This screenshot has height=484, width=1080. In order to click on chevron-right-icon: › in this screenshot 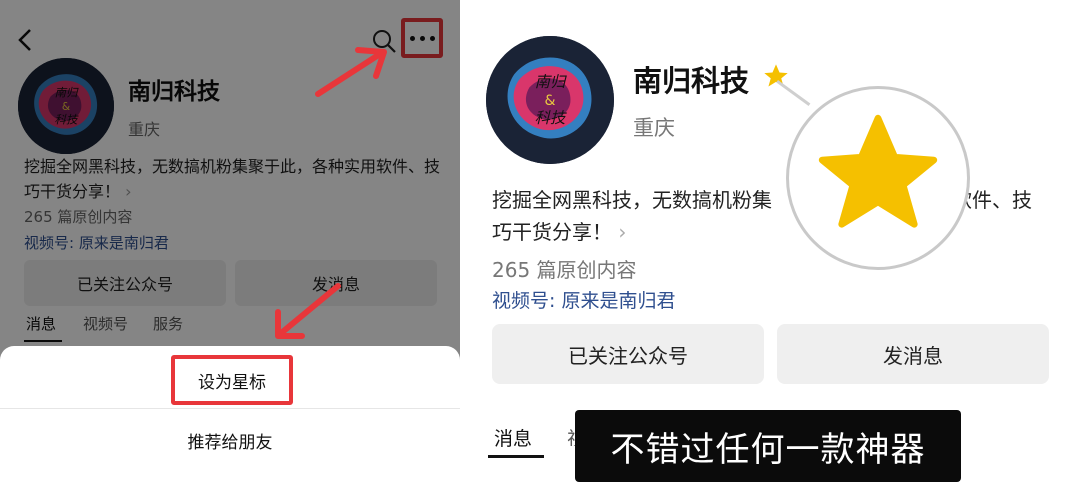, I will do `click(622, 232)`.